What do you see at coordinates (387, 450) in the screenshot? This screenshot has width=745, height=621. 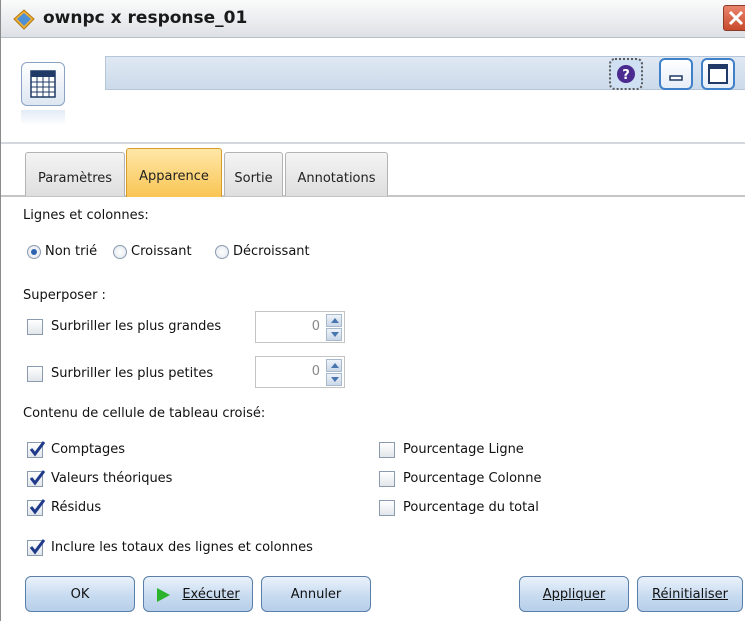 I see `checkbox-pourcentage-ligne` at bounding box center [387, 450].